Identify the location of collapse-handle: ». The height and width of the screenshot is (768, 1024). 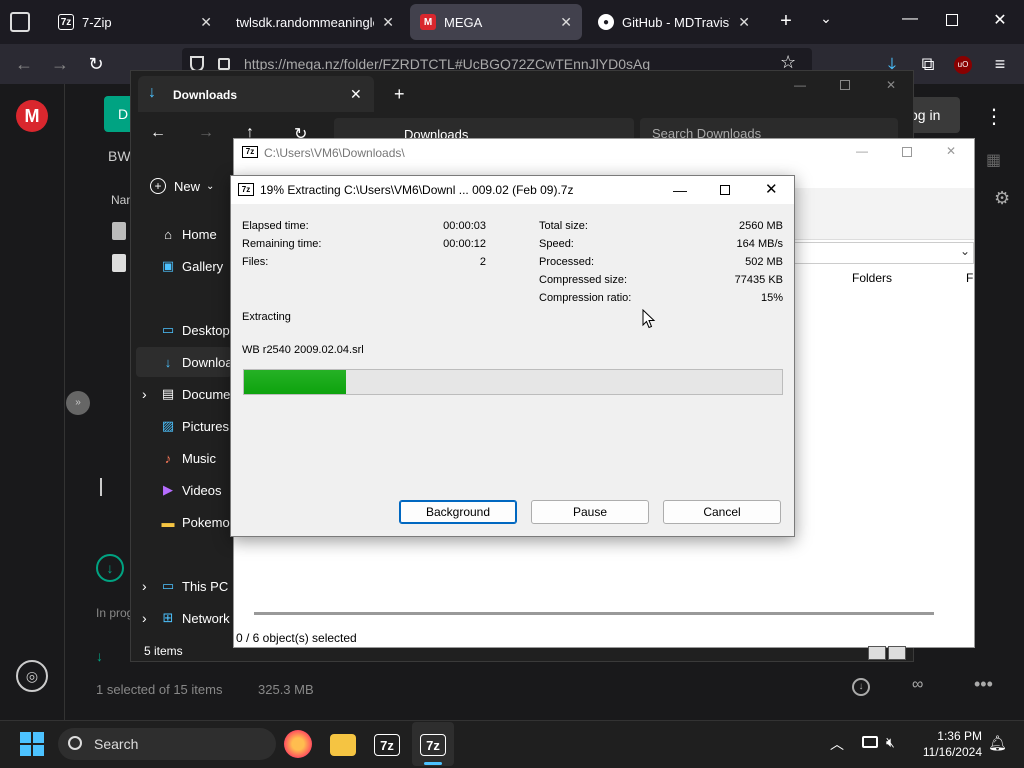
(78, 403).